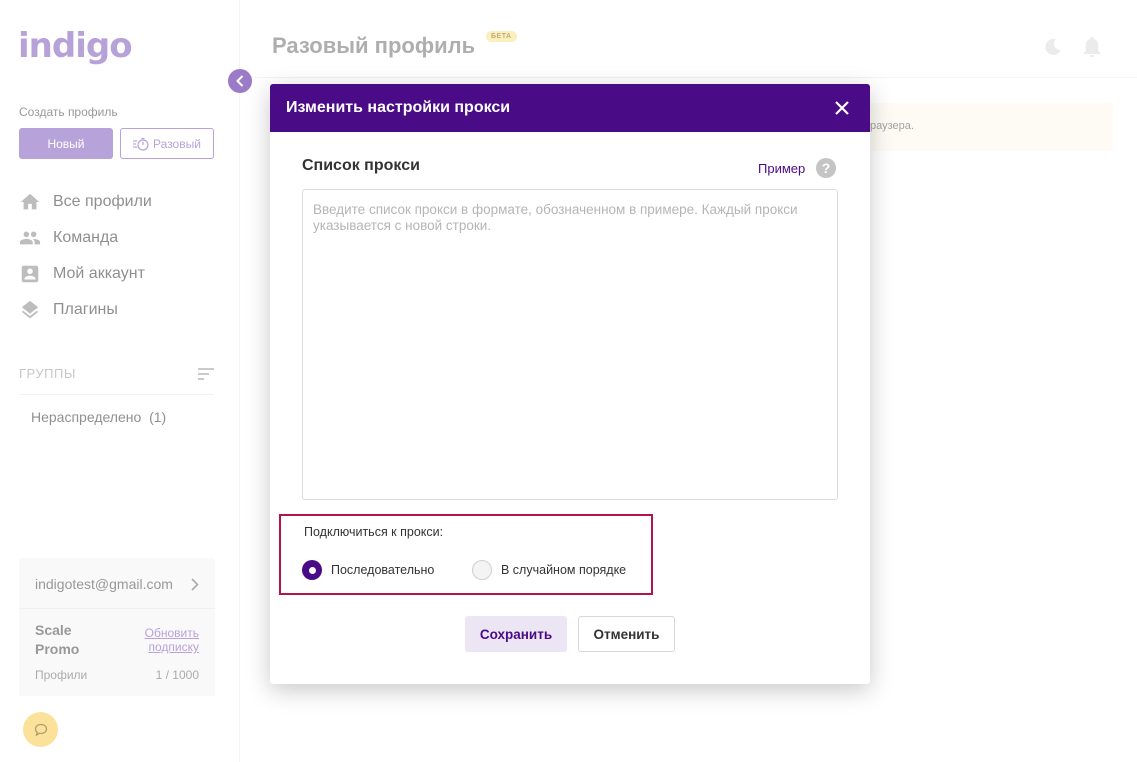 The width and height of the screenshot is (1137, 762). Describe the element at coordinates (570, 108) in the screenshot. I see `modal-header: Изменить настройки прокси` at that location.